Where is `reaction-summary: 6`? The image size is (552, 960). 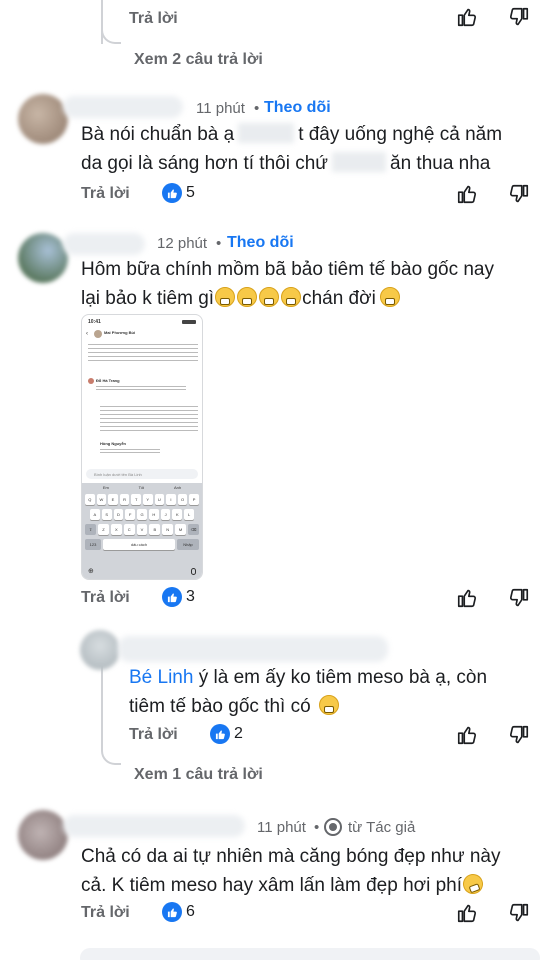 reaction-summary: 6 is located at coordinates (178, 912).